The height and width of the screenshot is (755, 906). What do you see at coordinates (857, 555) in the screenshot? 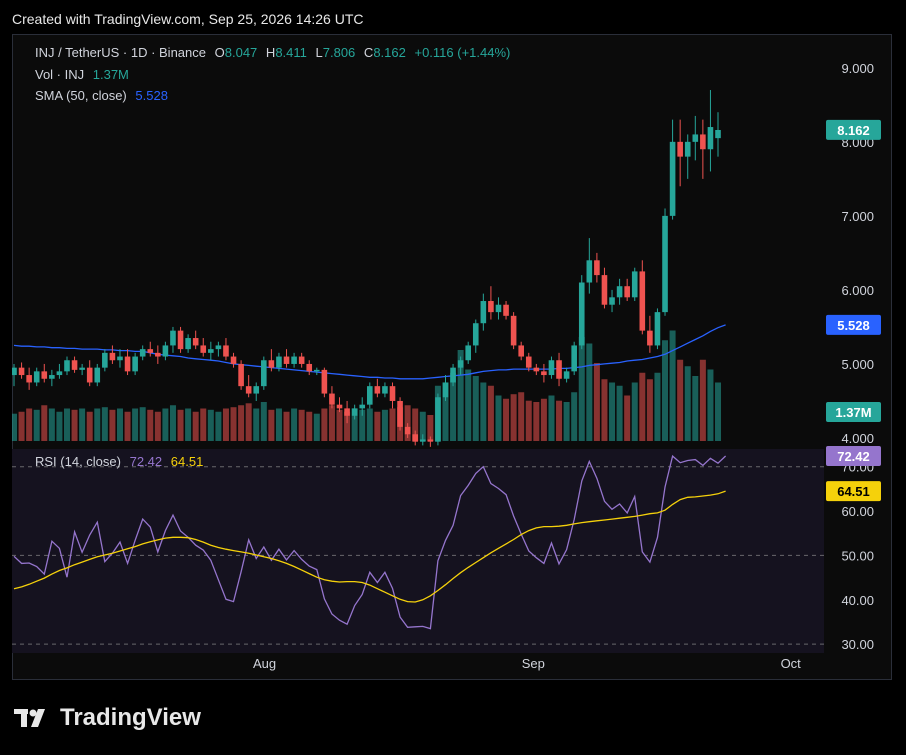
I see `rsi-axis-label: 50.00` at bounding box center [857, 555].